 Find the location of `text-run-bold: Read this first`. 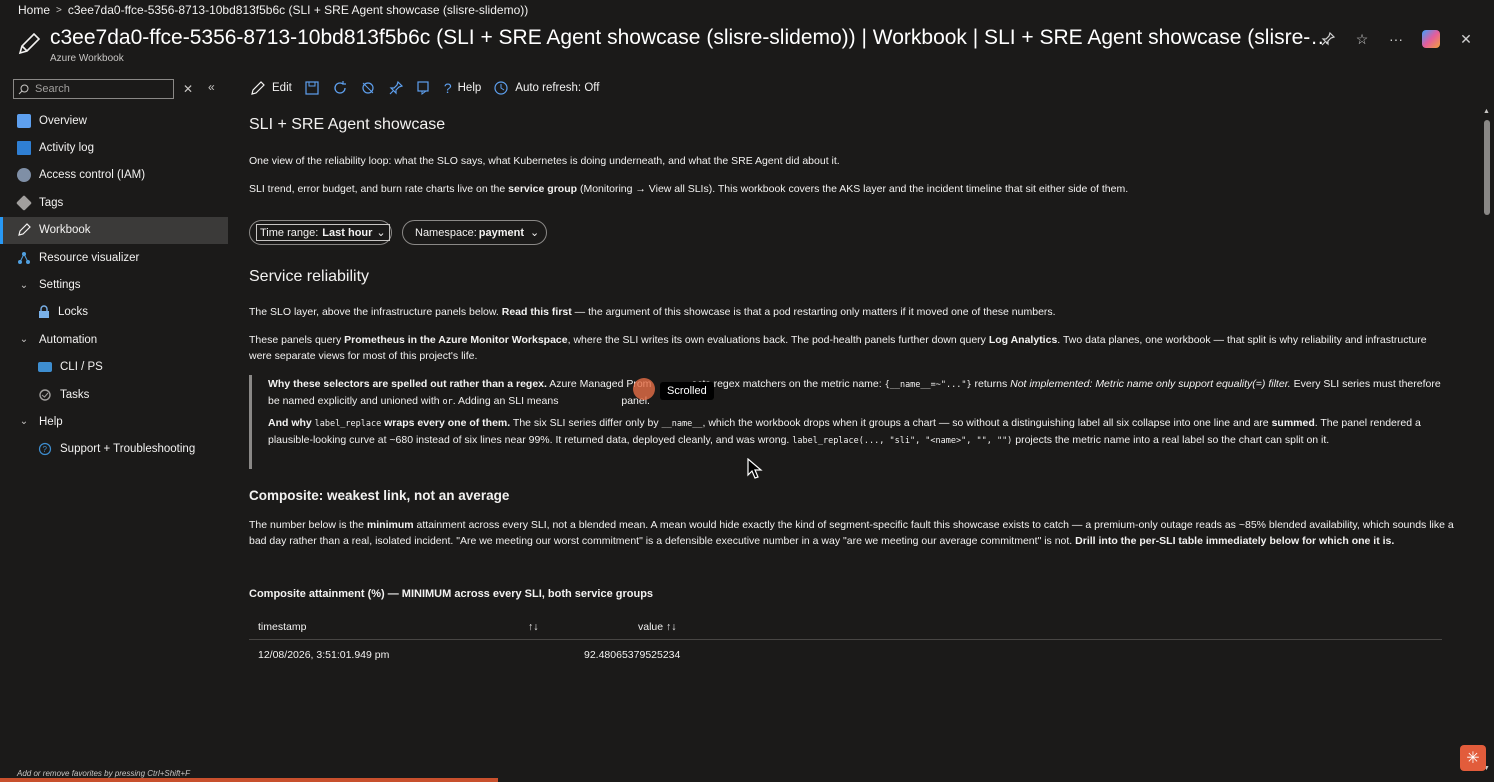

text-run-bold: Read this first is located at coordinates (536, 312).